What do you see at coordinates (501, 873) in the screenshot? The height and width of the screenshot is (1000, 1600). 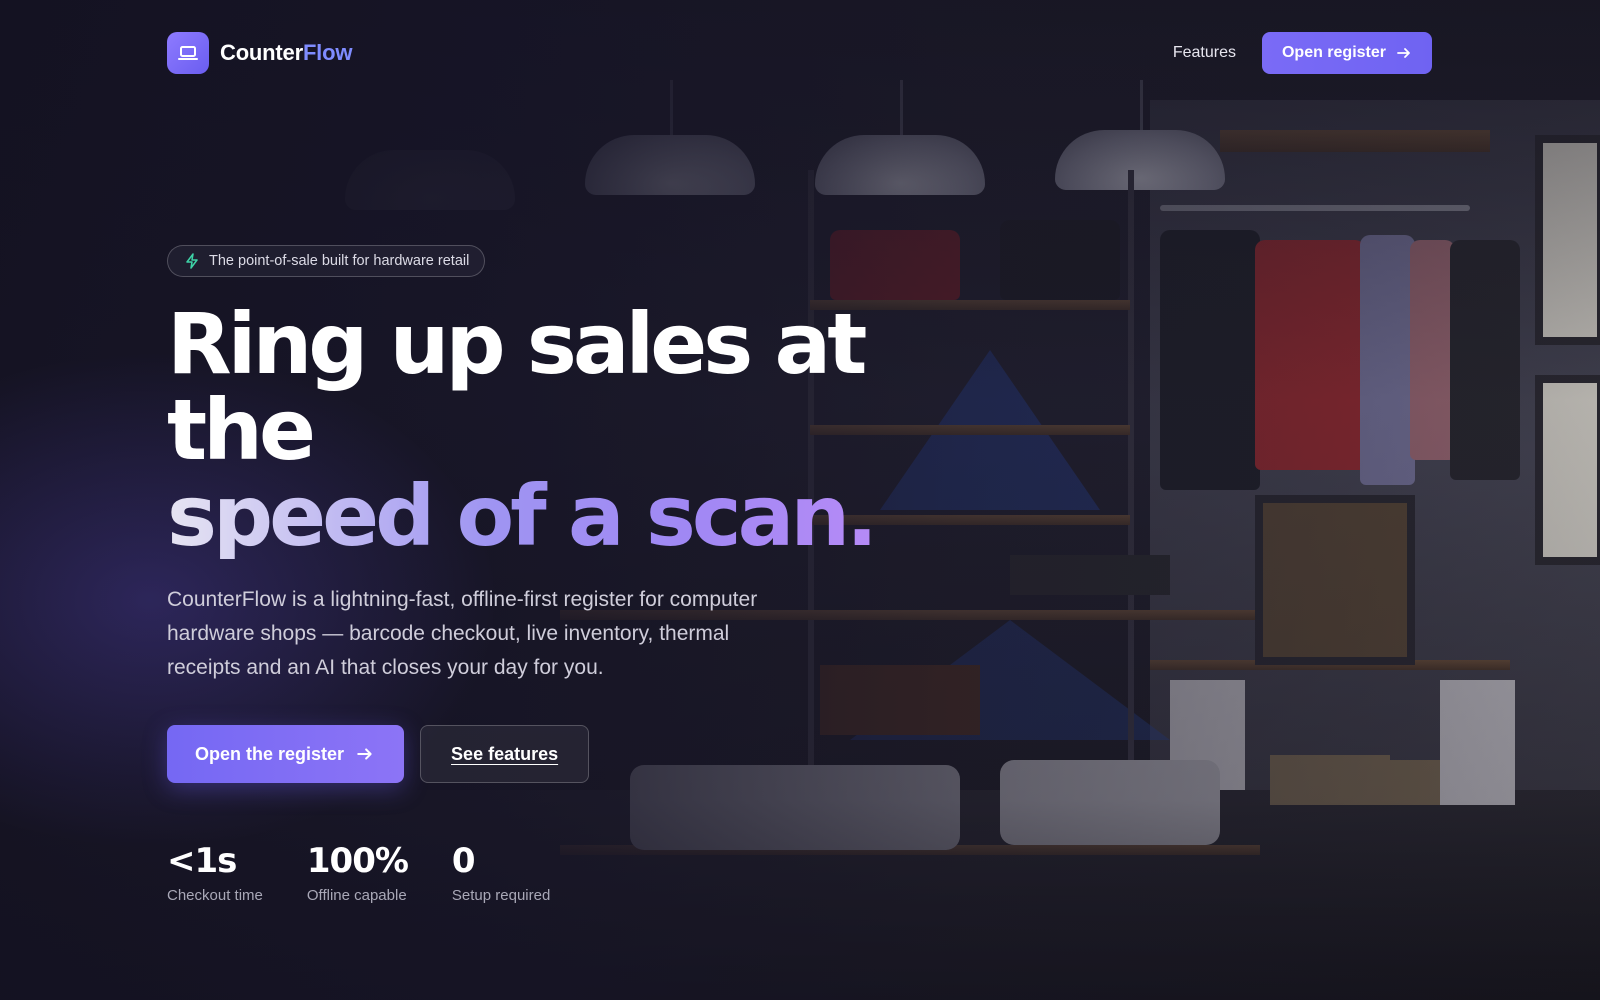 I see `stat-item: 0 Setup required` at bounding box center [501, 873].